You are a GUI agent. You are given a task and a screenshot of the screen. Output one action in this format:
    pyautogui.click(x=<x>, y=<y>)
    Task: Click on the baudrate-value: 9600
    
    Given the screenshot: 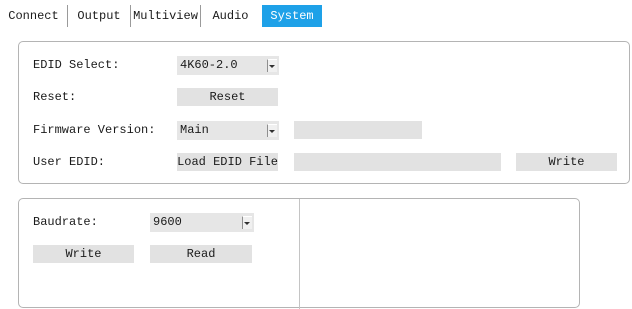 What is the action you would take?
    pyautogui.click(x=167, y=222)
    